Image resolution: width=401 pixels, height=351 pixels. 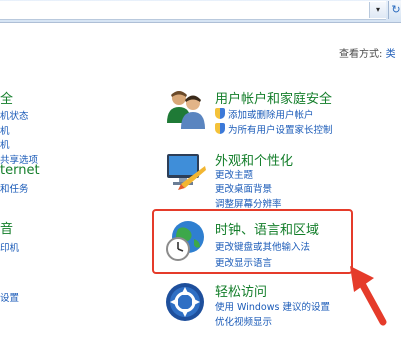 What do you see at coordinates (186, 304) in the screenshot?
I see `ease-of-access-icon` at bounding box center [186, 304].